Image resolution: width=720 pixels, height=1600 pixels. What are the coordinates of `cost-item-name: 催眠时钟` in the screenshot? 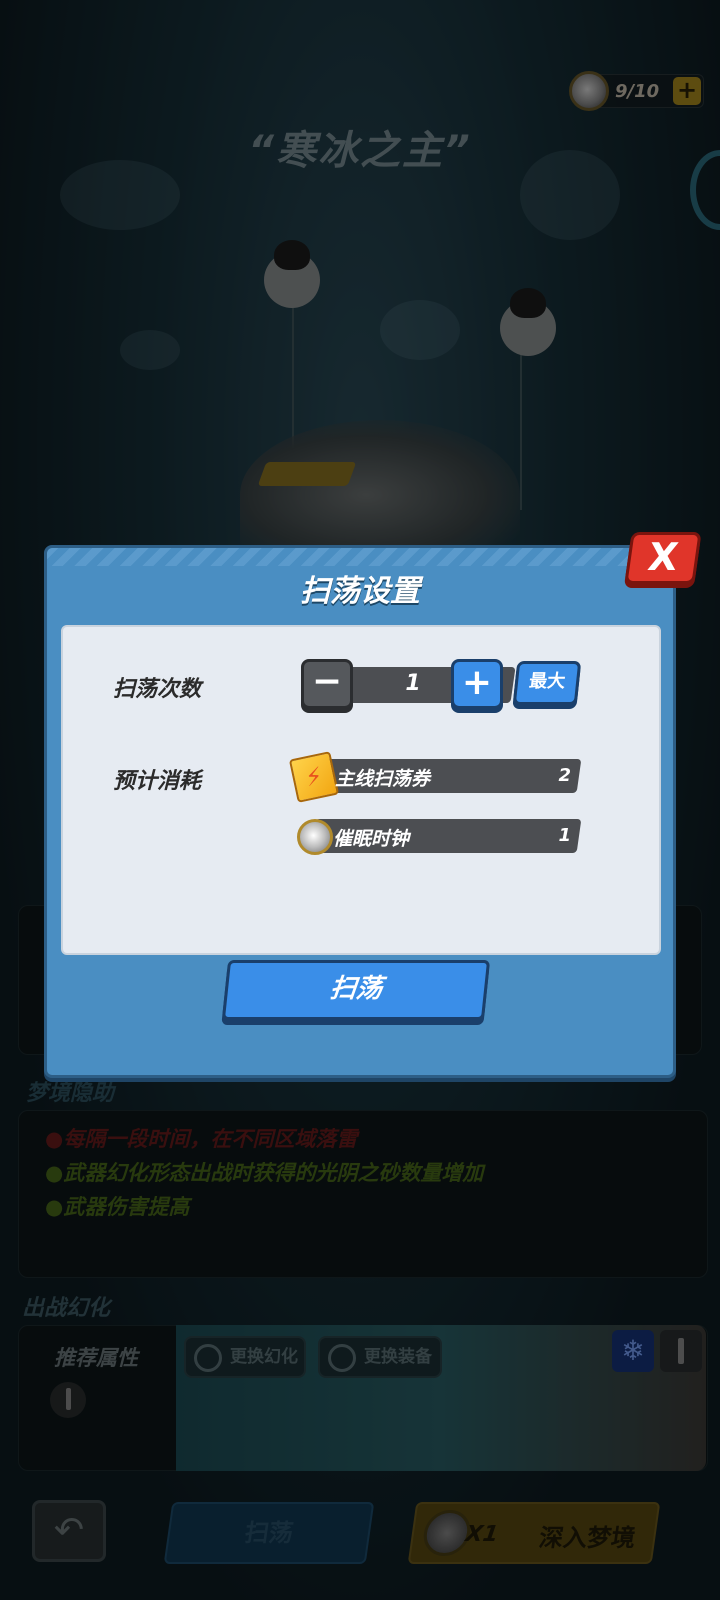 It's located at (371, 839).